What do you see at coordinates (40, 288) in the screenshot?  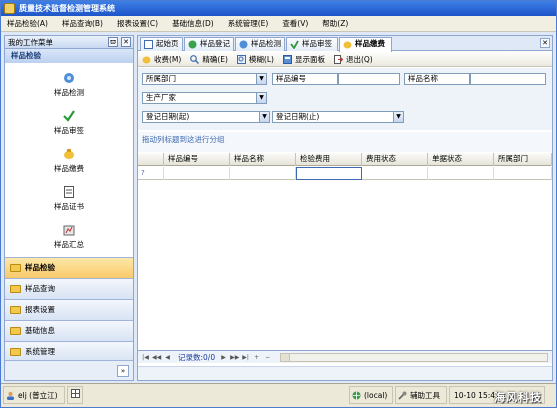 I see `nav-section-label: 样品查询` at bounding box center [40, 288].